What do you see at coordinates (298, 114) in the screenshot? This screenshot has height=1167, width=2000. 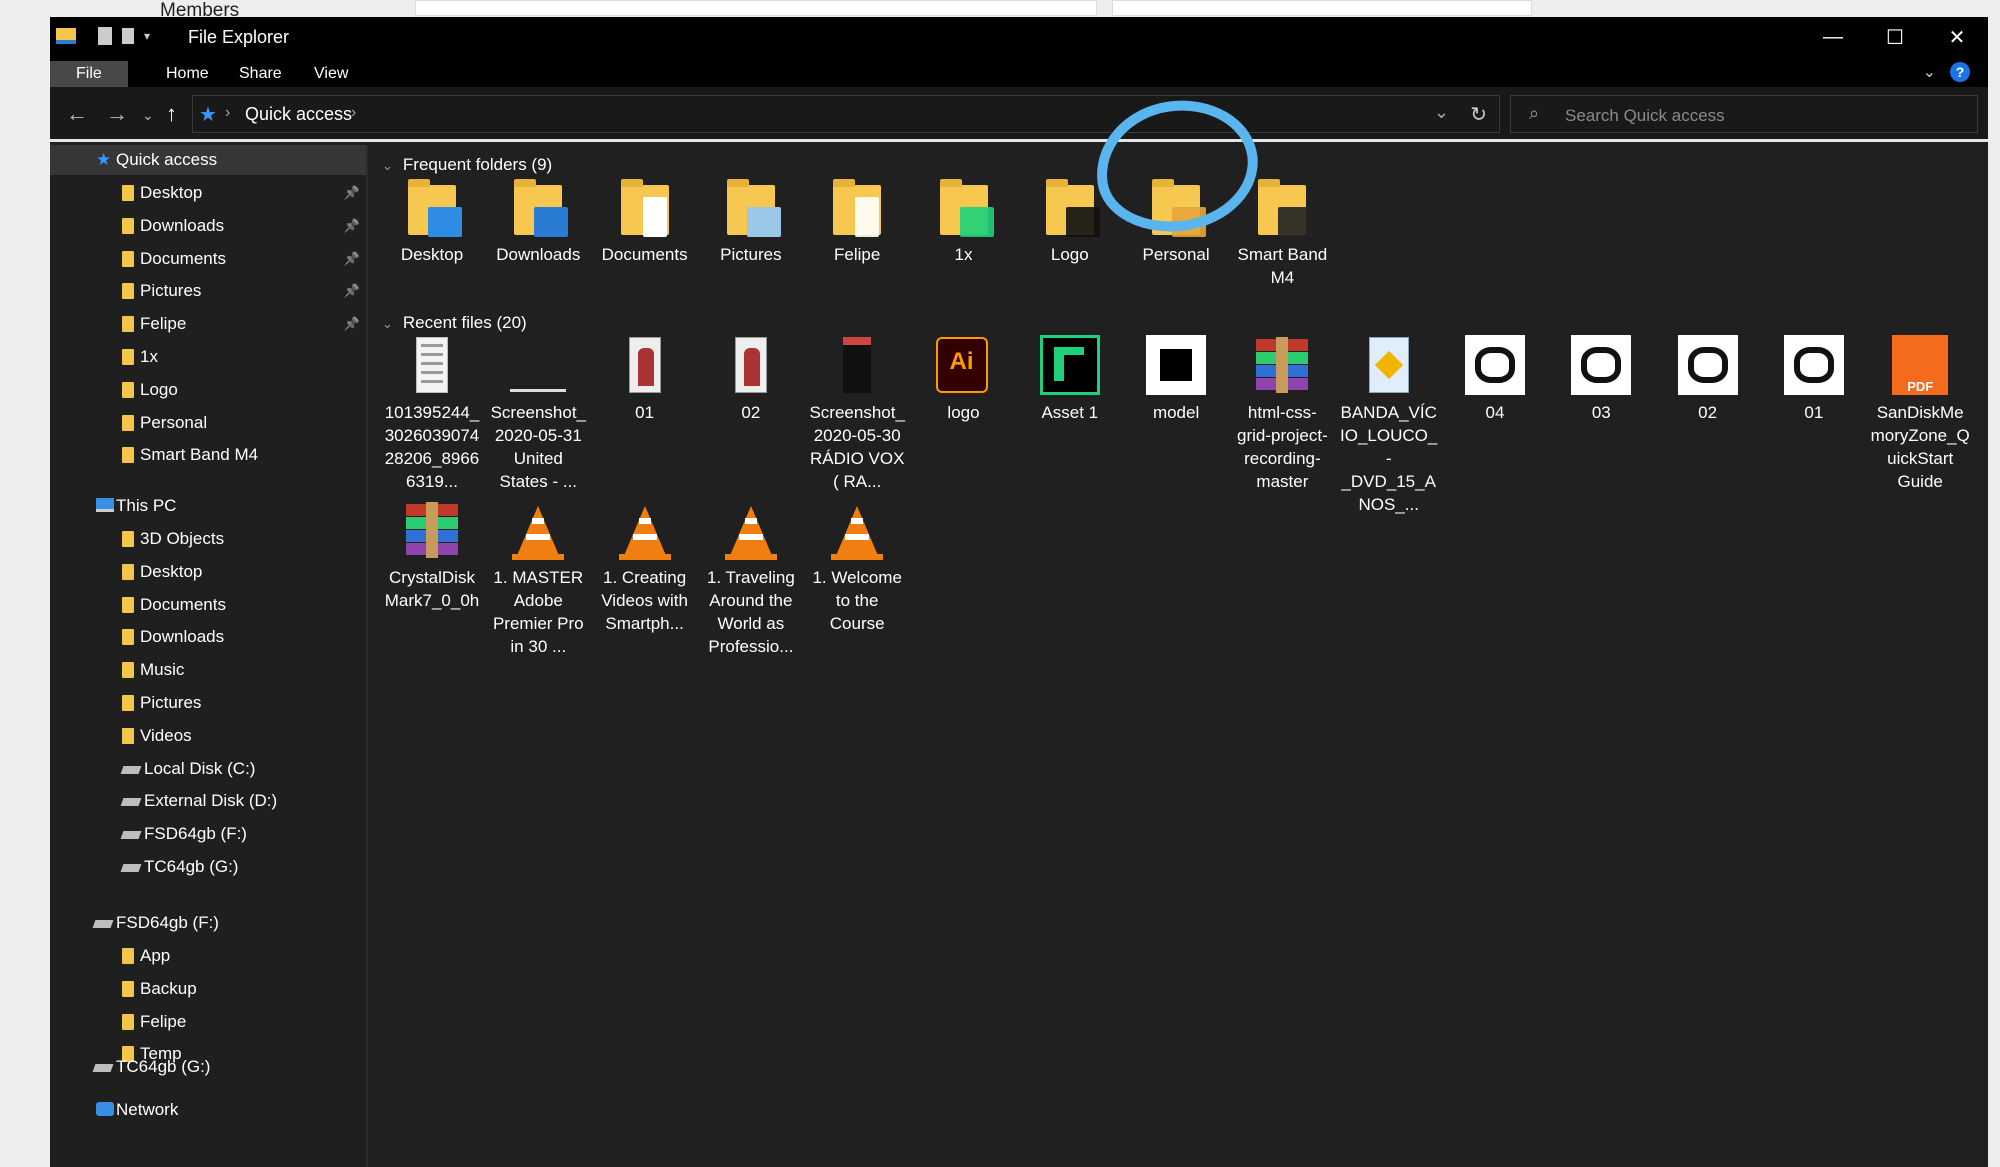 I see `breadcrumb-quick-access: Quick access` at bounding box center [298, 114].